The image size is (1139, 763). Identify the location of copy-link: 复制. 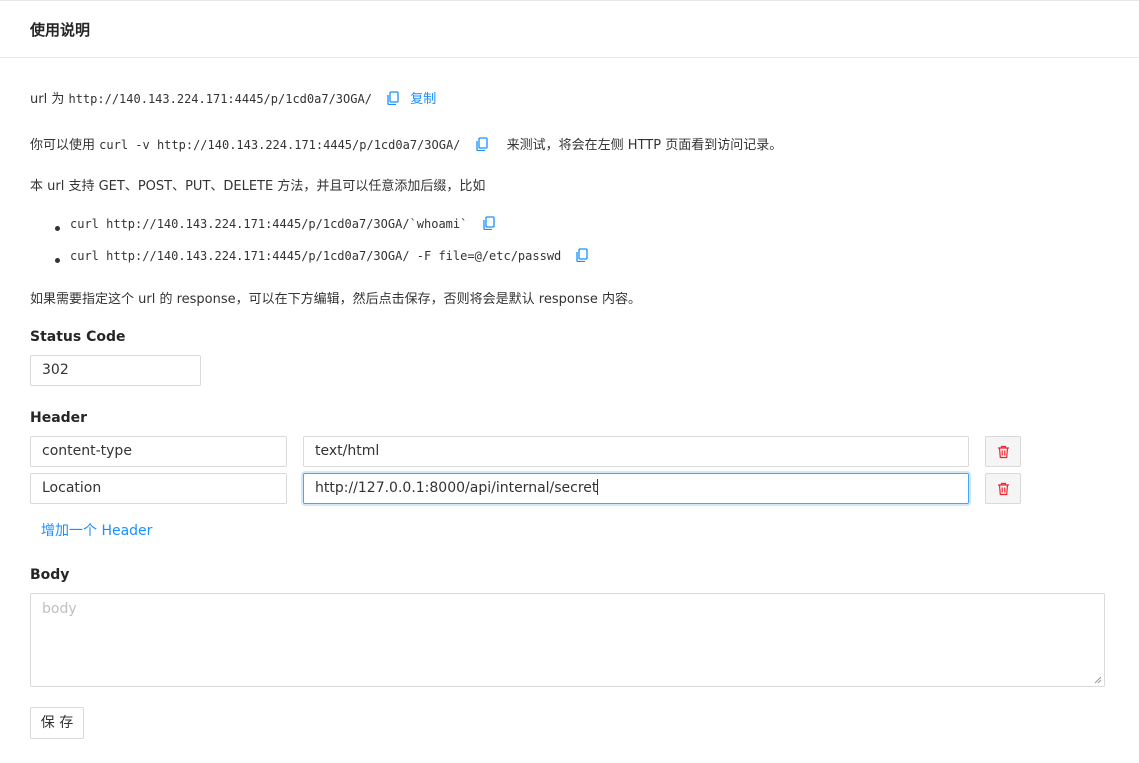
(423, 99).